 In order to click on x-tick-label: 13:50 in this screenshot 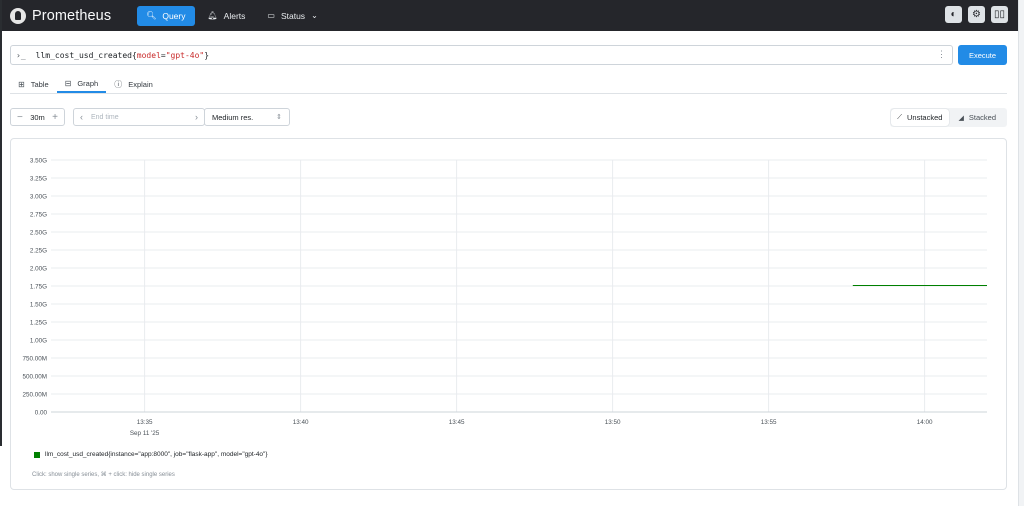, I will do `click(613, 422)`.